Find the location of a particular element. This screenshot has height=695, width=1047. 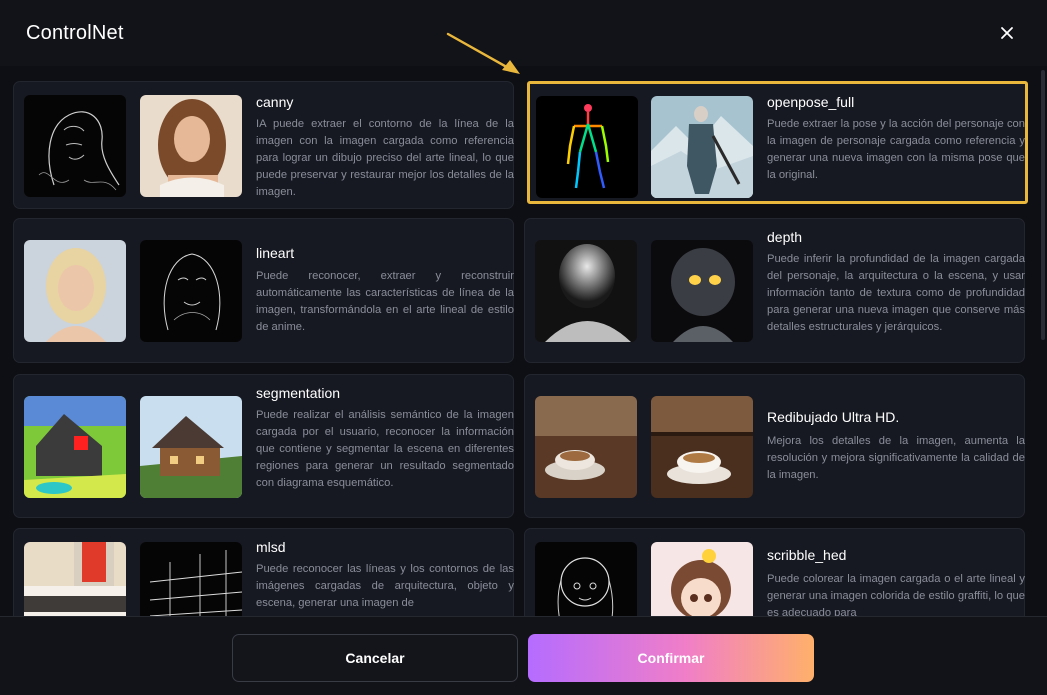

list-scrollbar is located at coordinates (1043, 205).